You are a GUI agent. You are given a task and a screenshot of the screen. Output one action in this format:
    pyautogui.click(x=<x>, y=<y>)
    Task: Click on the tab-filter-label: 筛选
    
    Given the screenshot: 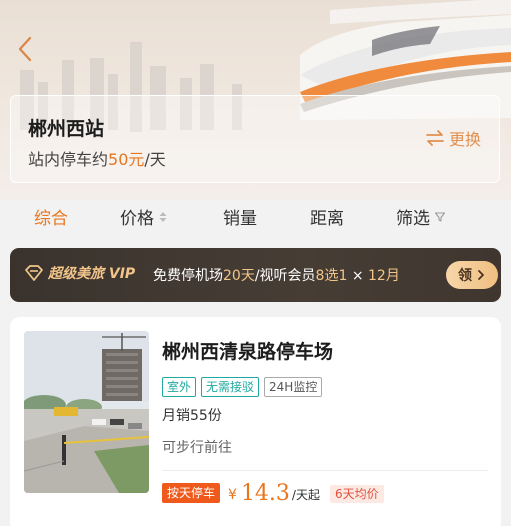 What is the action you would take?
    pyautogui.click(x=413, y=219)
    